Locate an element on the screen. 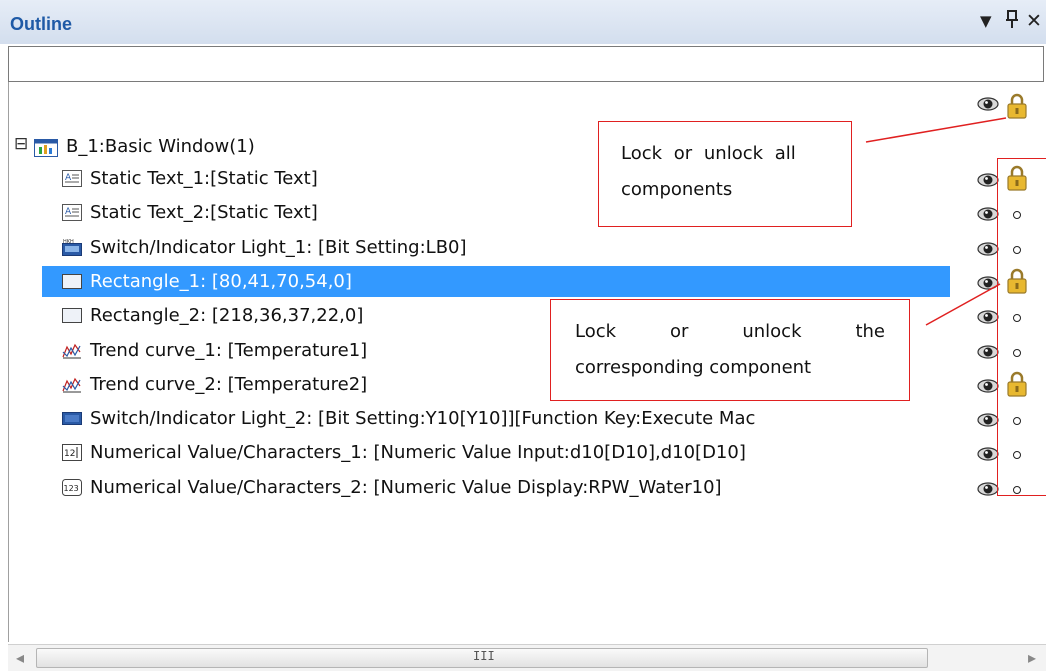  dropdown-icon: ▼ is located at coordinates (986, 21).